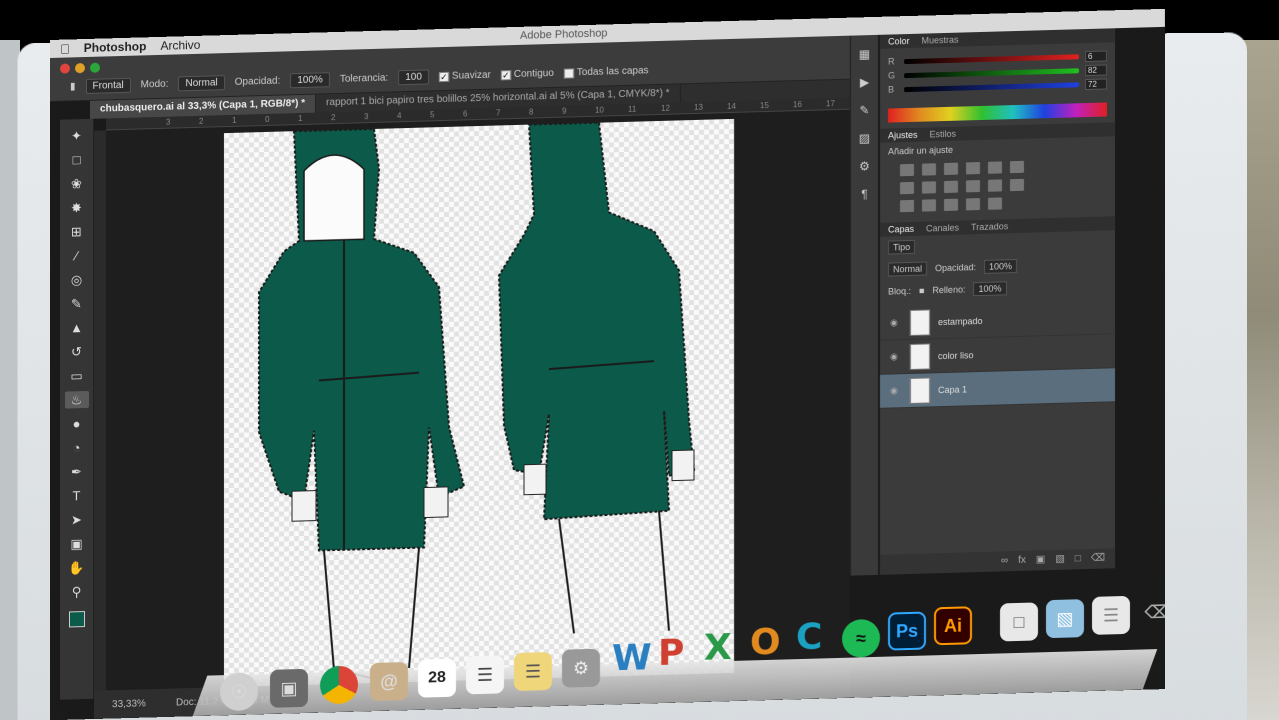  What do you see at coordinates (77, 424) in the screenshot?
I see `blur-tool-icon: ●` at bounding box center [77, 424].